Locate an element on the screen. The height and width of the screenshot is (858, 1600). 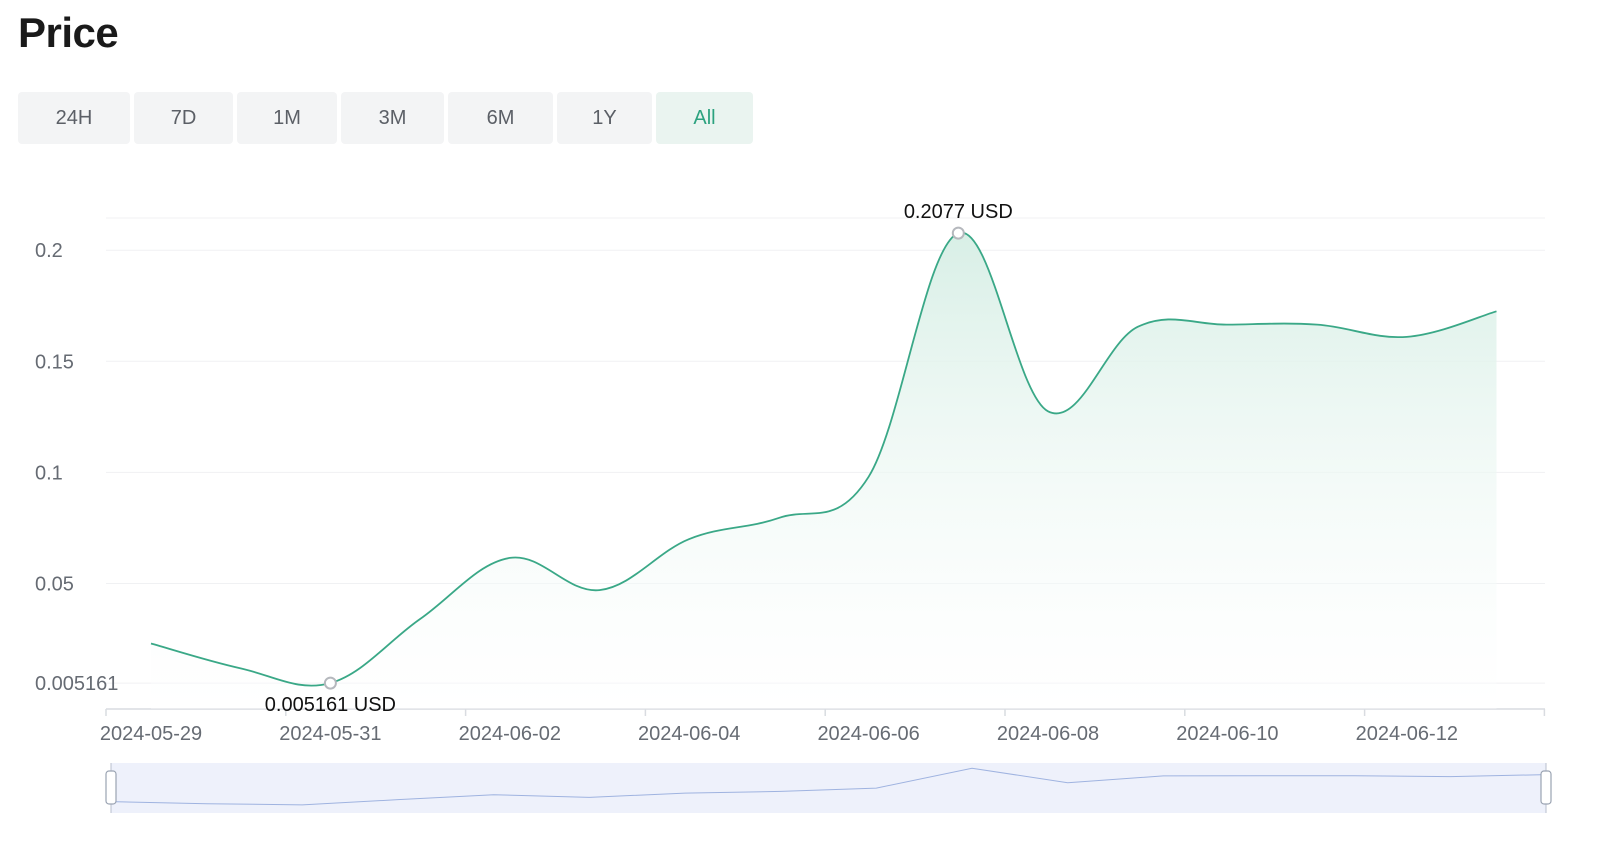
tab-24h: 24H is located at coordinates (74, 118).